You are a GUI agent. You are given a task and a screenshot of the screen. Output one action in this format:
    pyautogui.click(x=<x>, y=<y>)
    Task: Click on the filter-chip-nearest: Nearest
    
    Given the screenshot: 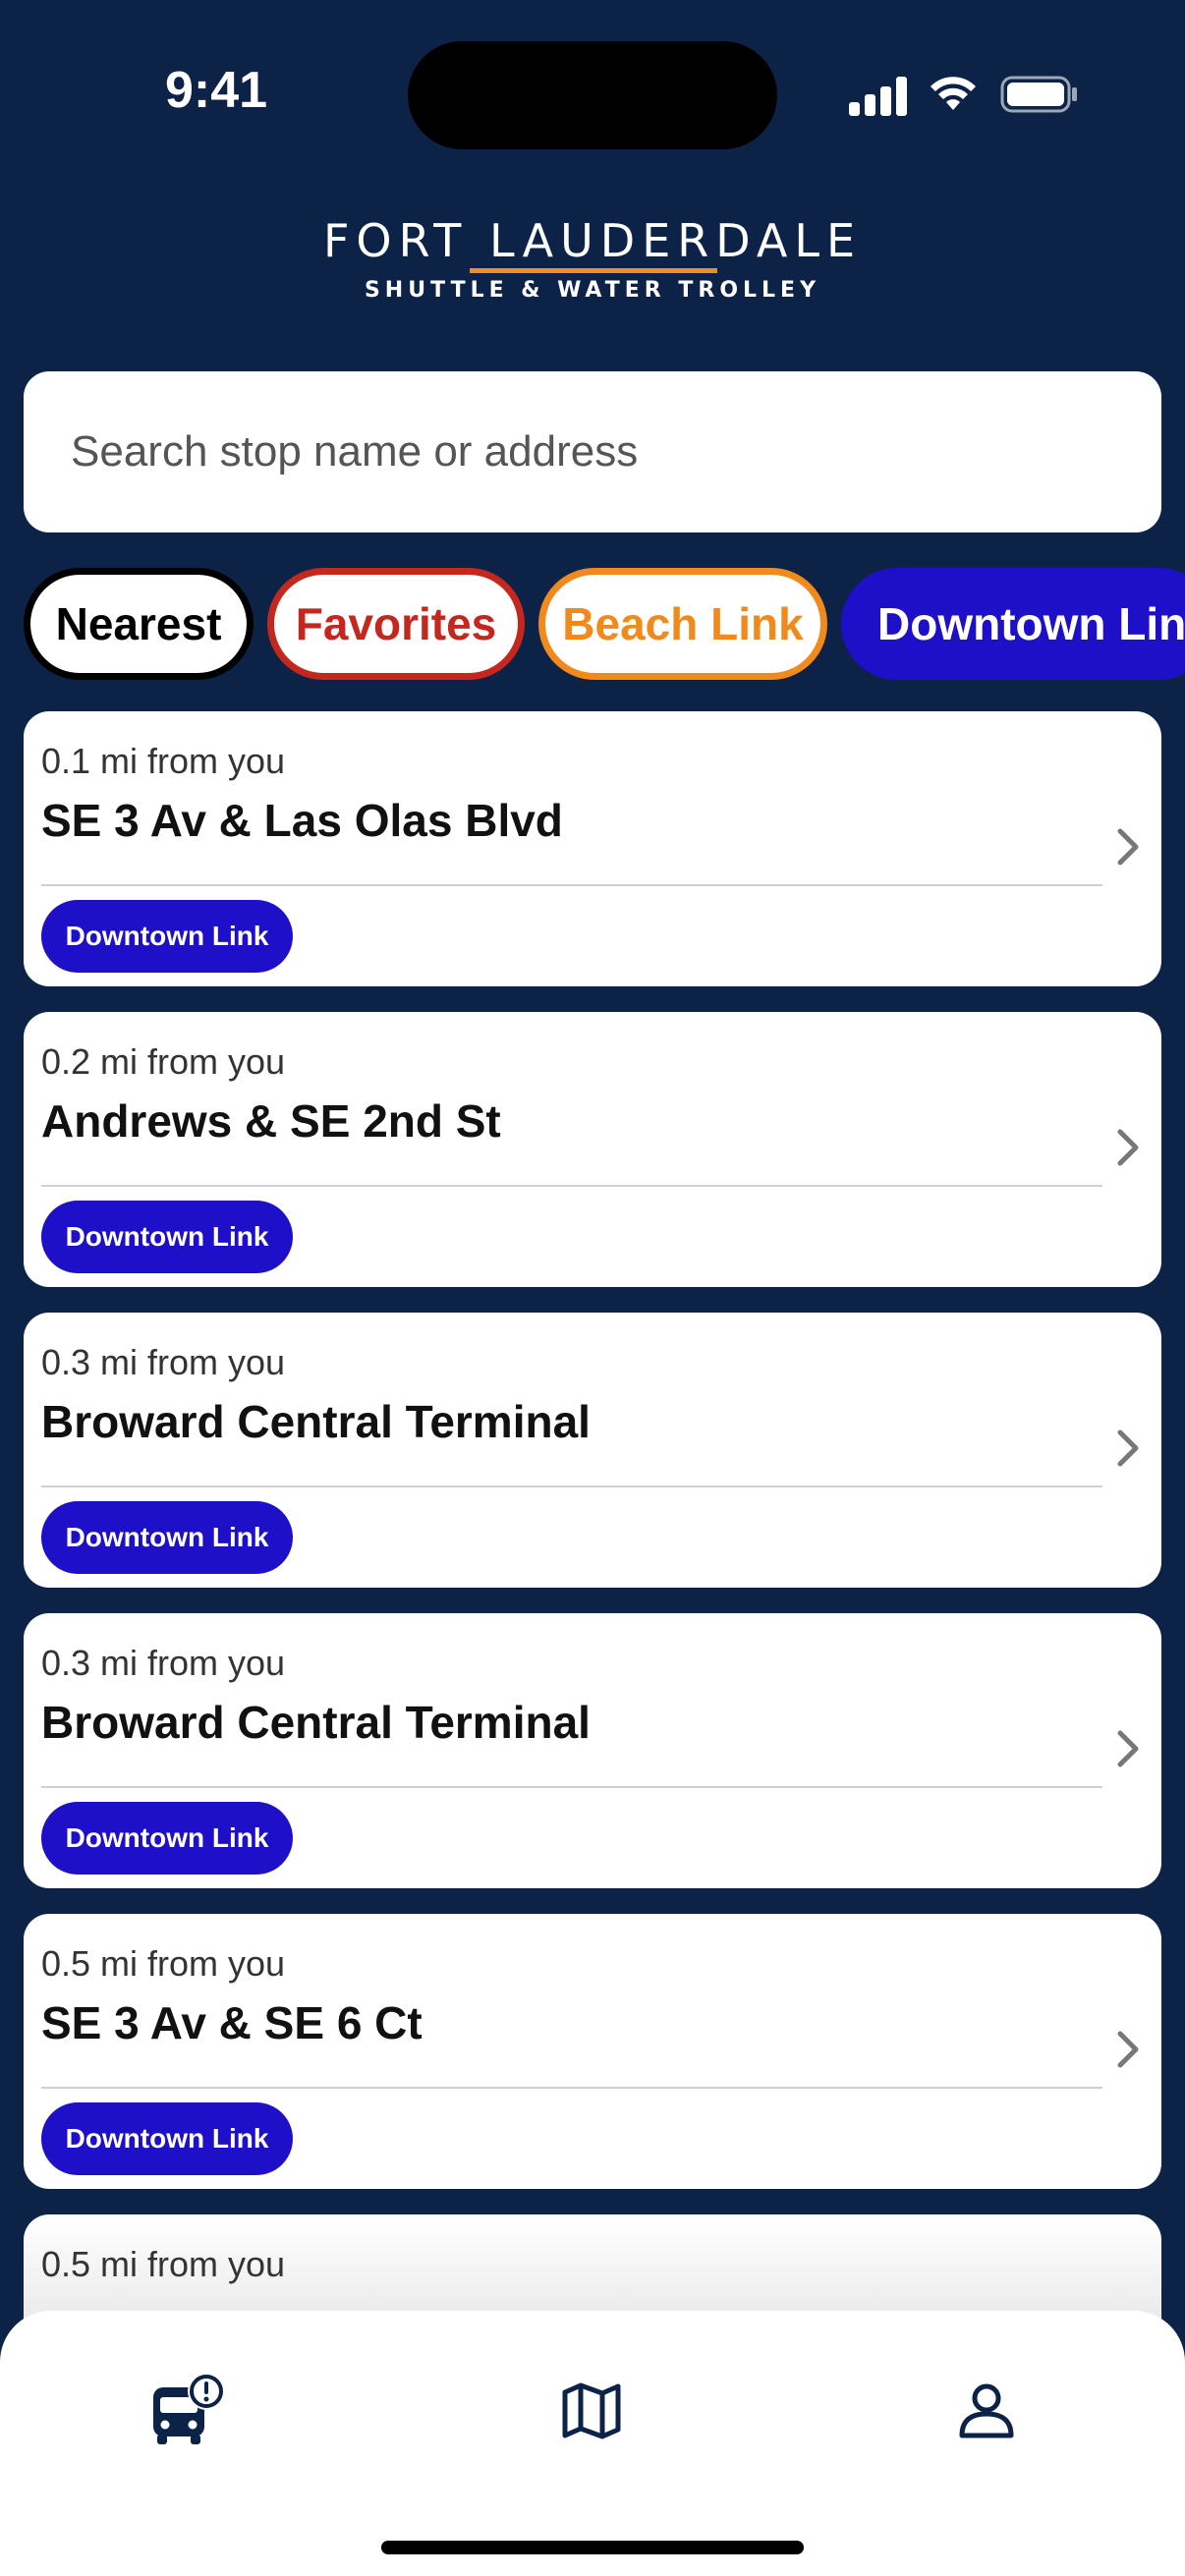 What is the action you would take?
    pyautogui.click(x=139, y=624)
    